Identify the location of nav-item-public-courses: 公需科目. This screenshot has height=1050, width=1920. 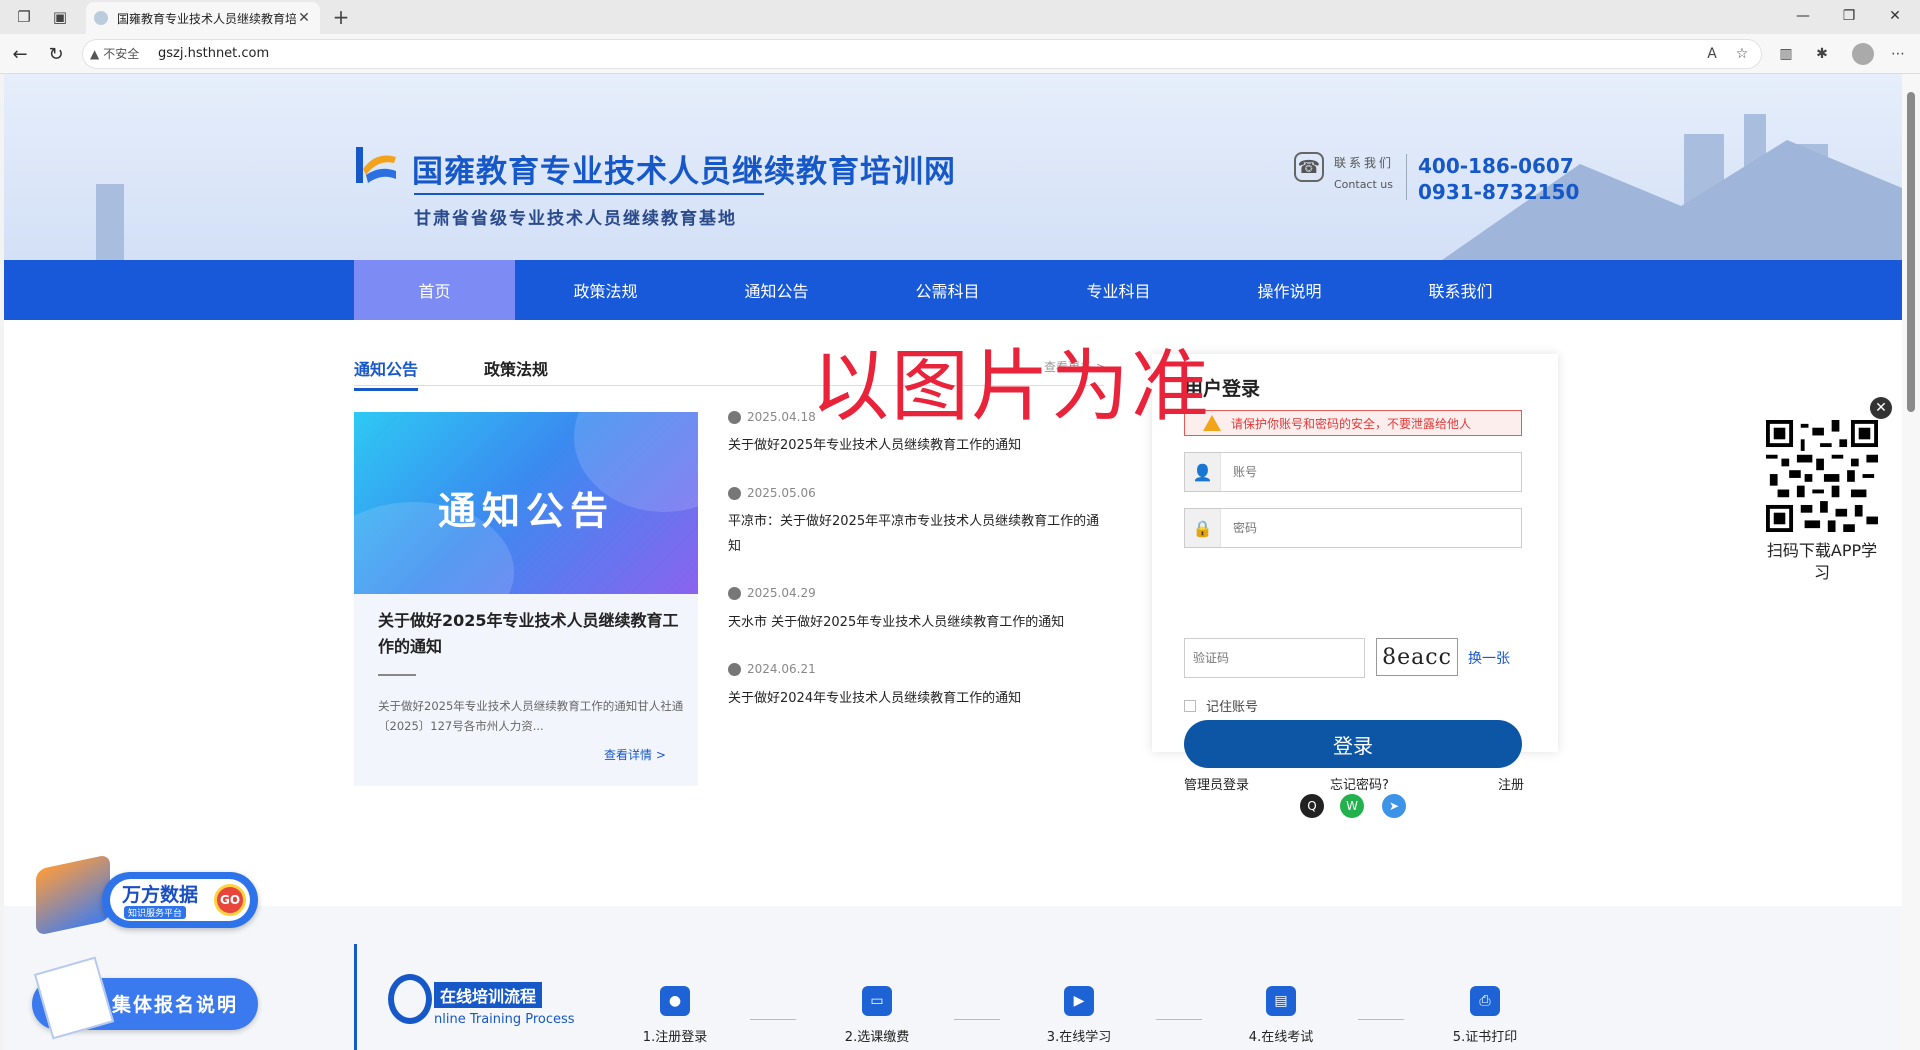
(947, 290).